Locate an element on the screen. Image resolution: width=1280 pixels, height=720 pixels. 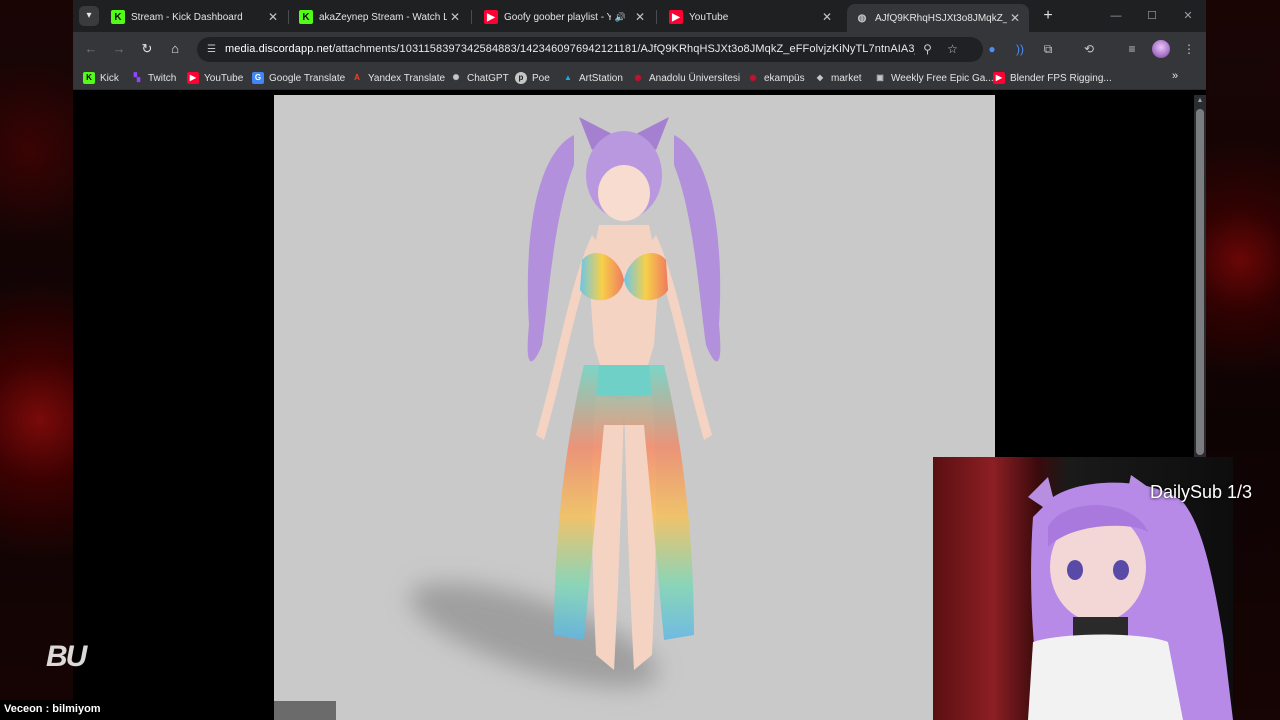
bookmarks-overflow-icon: » is located at coordinates (1175, 76).